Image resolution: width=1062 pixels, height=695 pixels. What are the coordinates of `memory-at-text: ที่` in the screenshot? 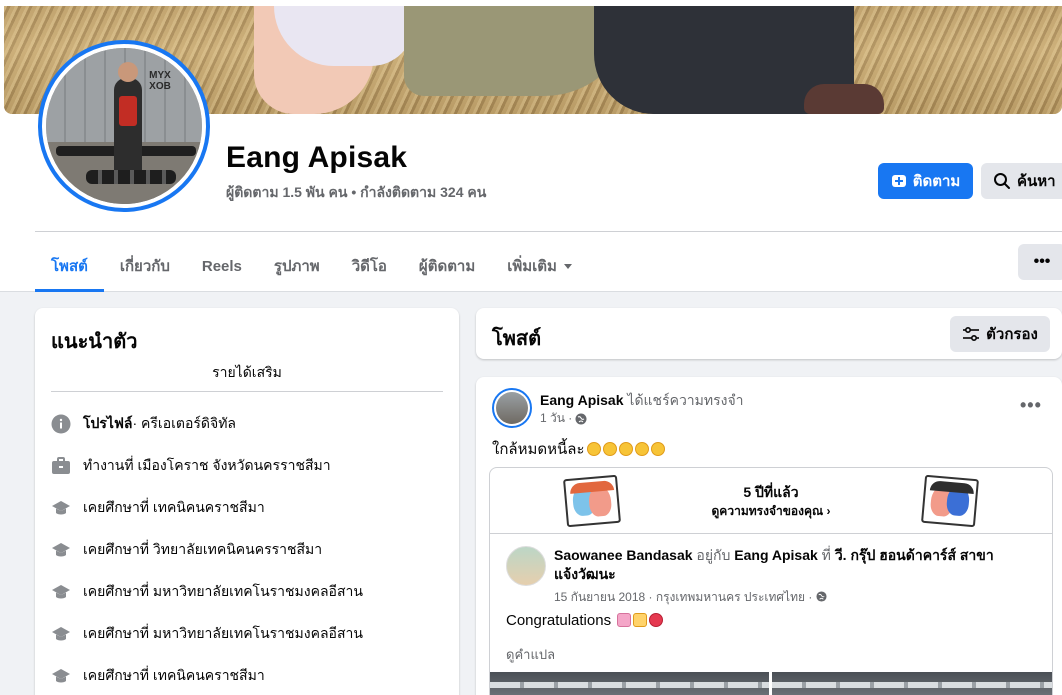 It's located at (826, 555).